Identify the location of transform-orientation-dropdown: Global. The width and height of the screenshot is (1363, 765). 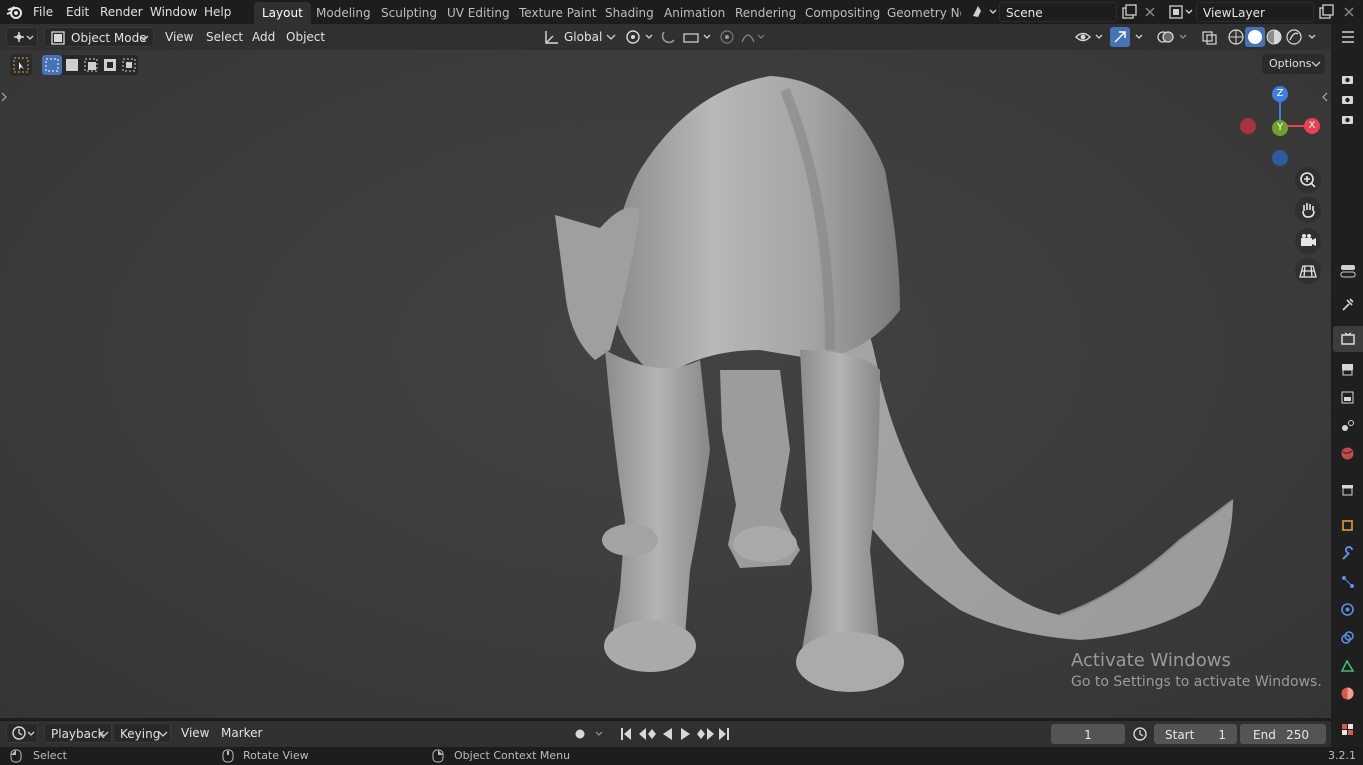
(578, 37).